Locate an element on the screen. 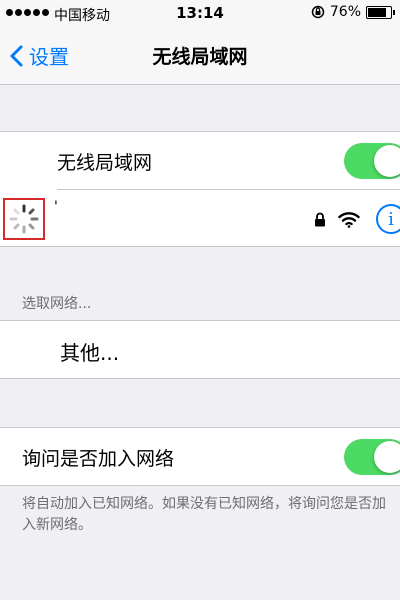 The width and height of the screenshot is (400, 600). wifi-icon is located at coordinates (349, 219).